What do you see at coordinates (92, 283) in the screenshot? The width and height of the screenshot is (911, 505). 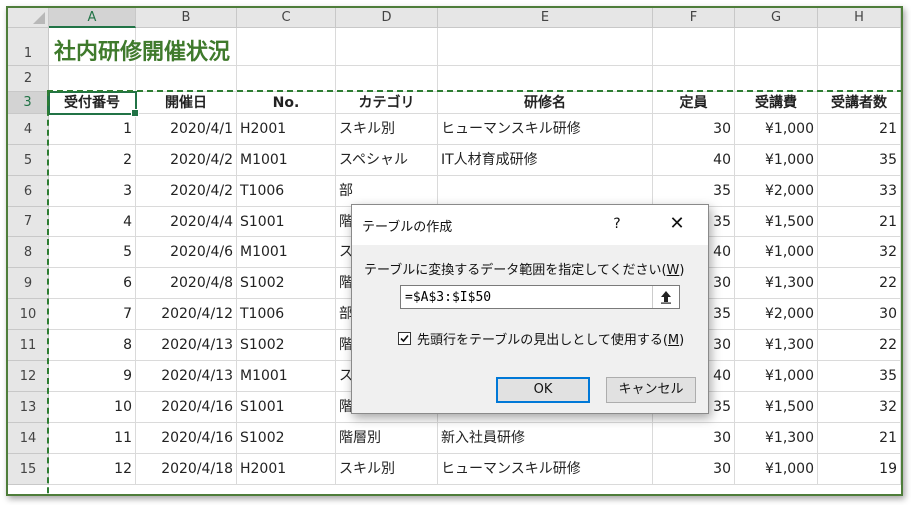 I see `table-cell: 6` at bounding box center [92, 283].